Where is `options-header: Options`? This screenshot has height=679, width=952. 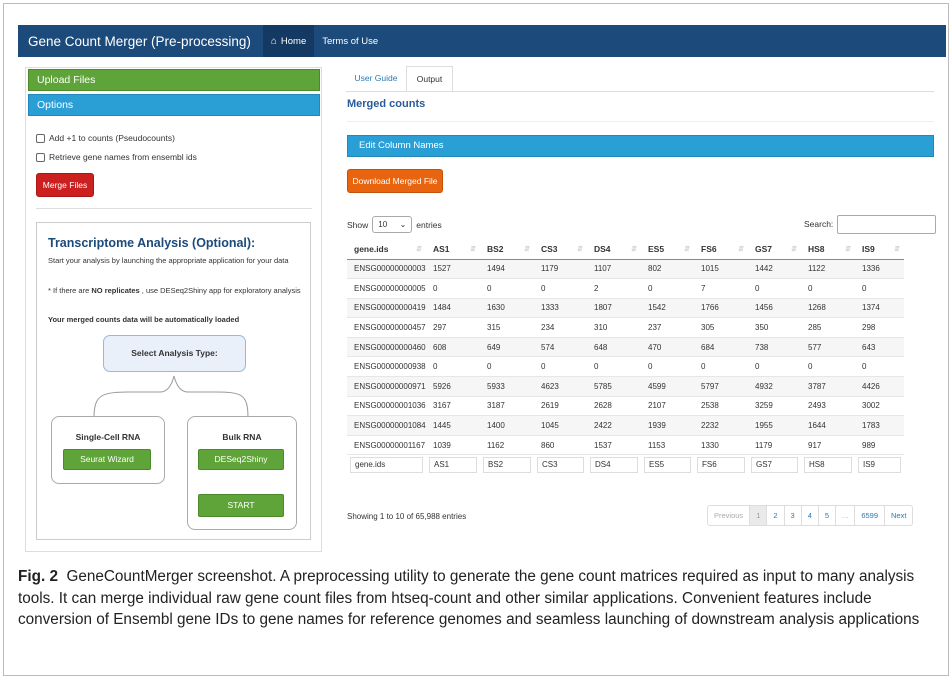
options-header: Options is located at coordinates (174, 105).